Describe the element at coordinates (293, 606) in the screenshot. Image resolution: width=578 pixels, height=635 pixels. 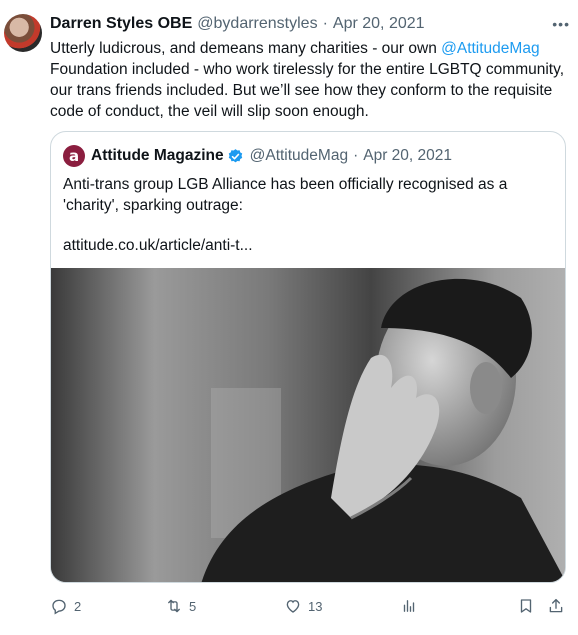
I see `like-icon` at that location.